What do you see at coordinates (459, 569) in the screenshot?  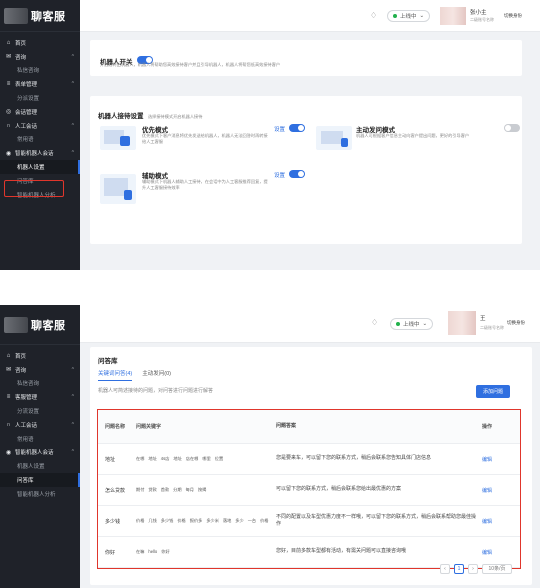 I see `page-number: 1` at bounding box center [459, 569].